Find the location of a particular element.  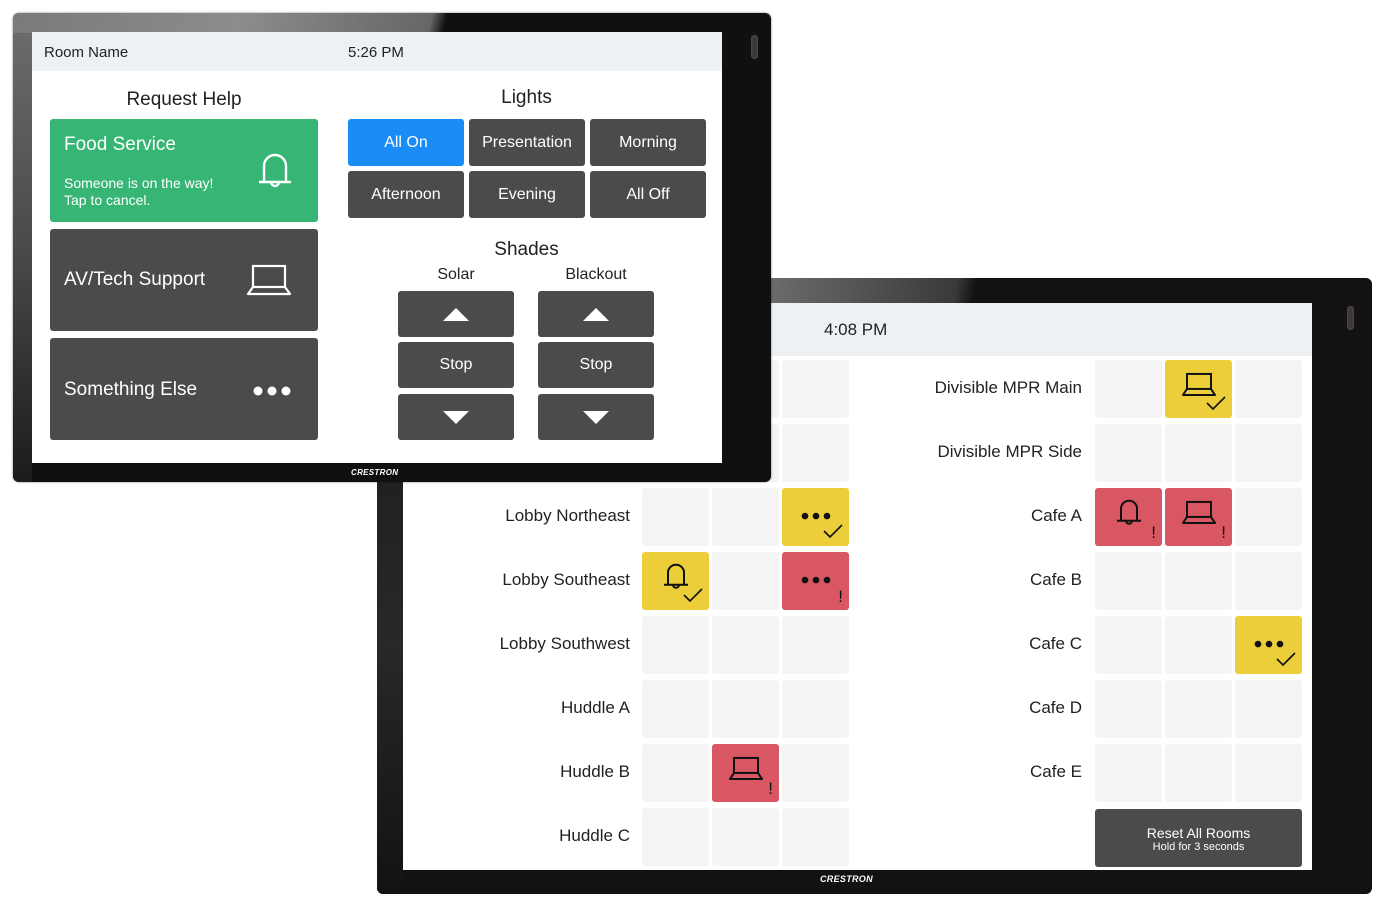

bell-icon is located at coordinates (1129, 515).